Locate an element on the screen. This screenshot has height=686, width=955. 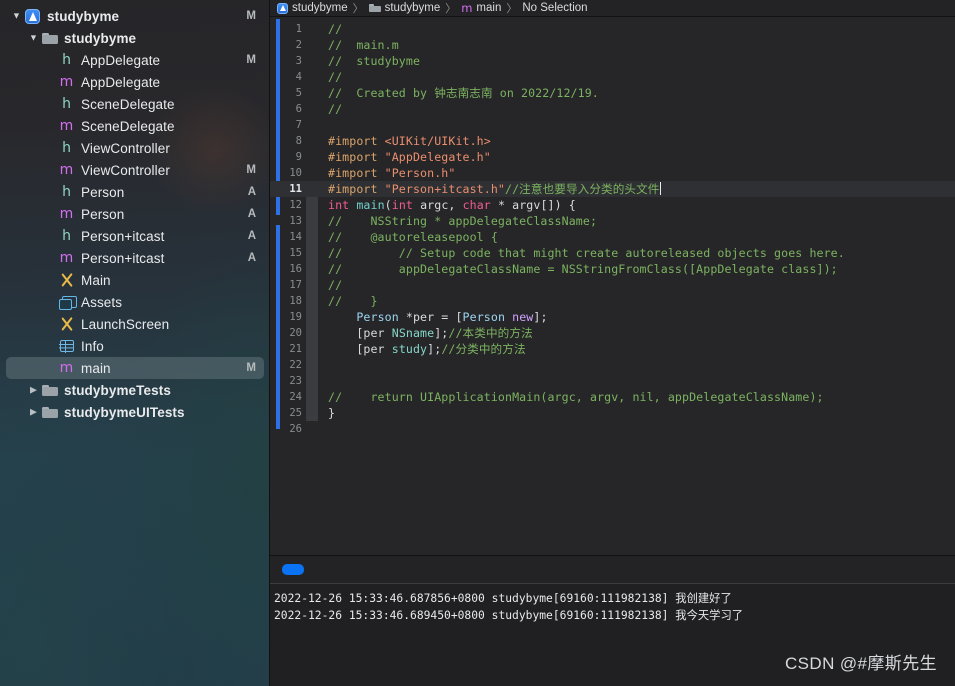
code-line: 19 Person *per = [Person new]; is located at coordinates (612, 317).